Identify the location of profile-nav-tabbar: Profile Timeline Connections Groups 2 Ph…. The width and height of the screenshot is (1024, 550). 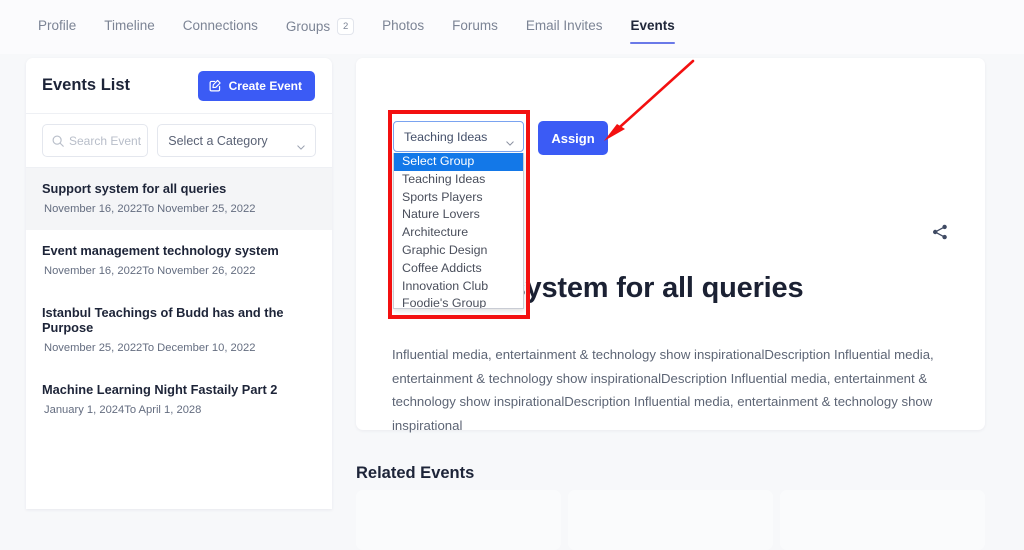
(512, 27).